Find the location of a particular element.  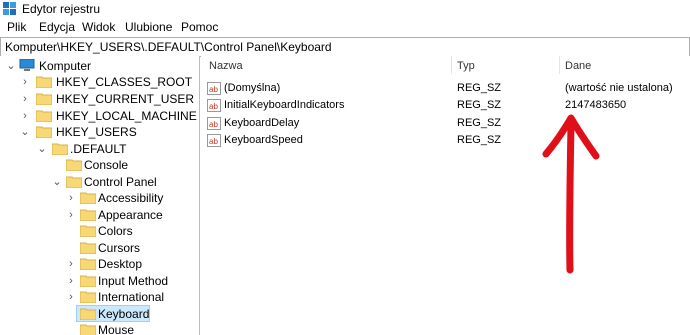

tree-item-colors: Colors is located at coordinates (99, 231).